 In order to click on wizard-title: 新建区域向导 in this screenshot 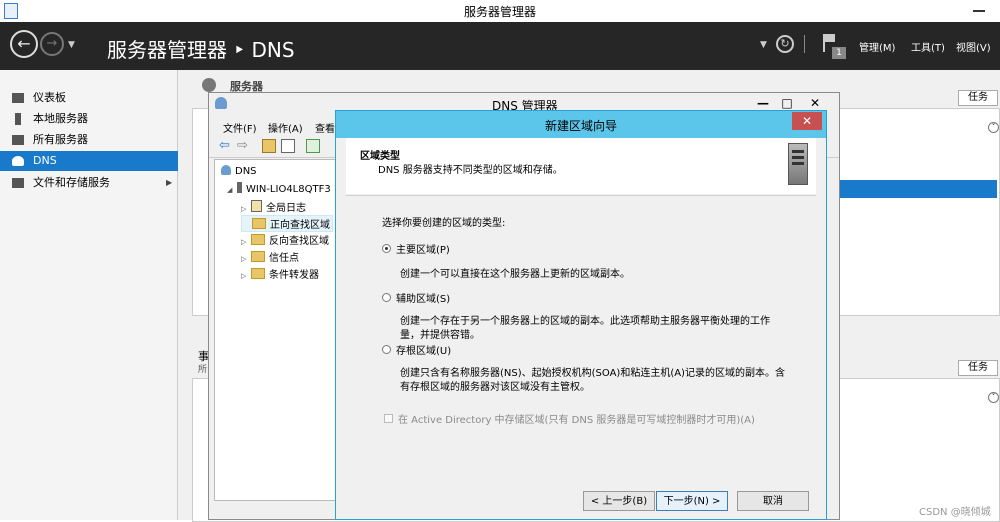, I will do `click(580, 126)`.